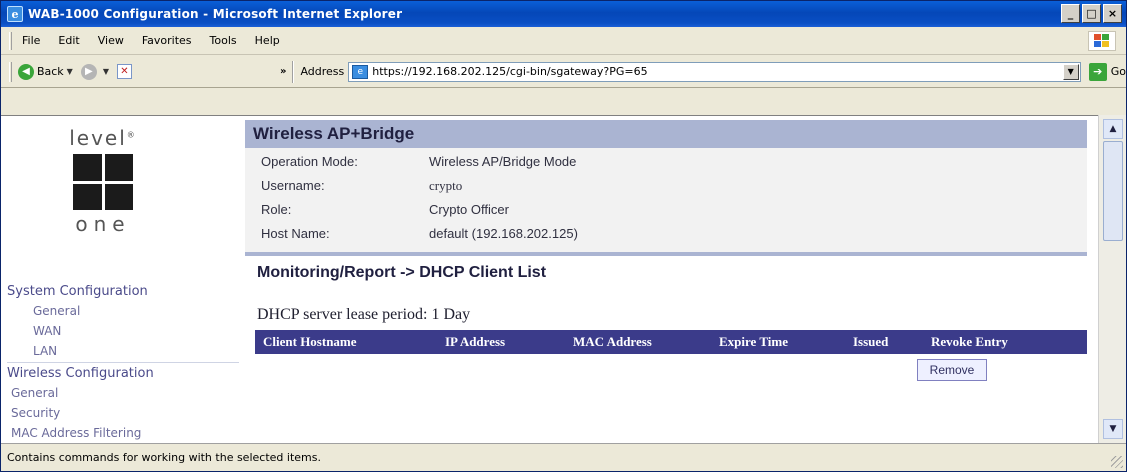 Image resolution: width=1127 pixels, height=472 pixels. What do you see at coordinates (88, 71) in the screenshot?
I see `forward-arrow-icon: ▶` at bounding box center [88, 71].